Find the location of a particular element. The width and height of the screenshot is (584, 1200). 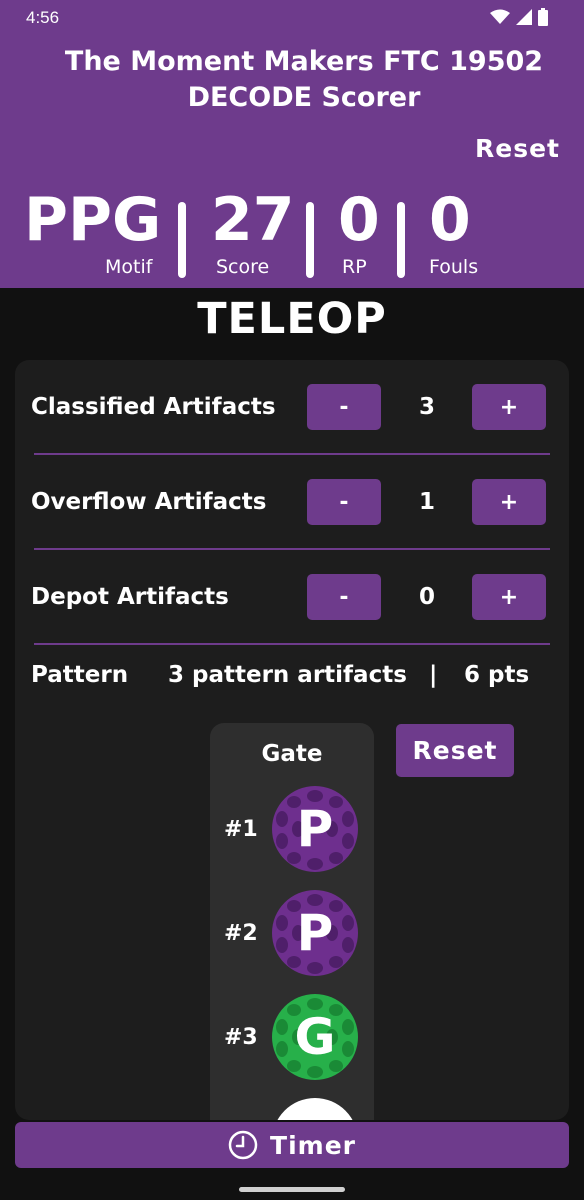

rp-value: 0 is located at coordinates (359, 220).